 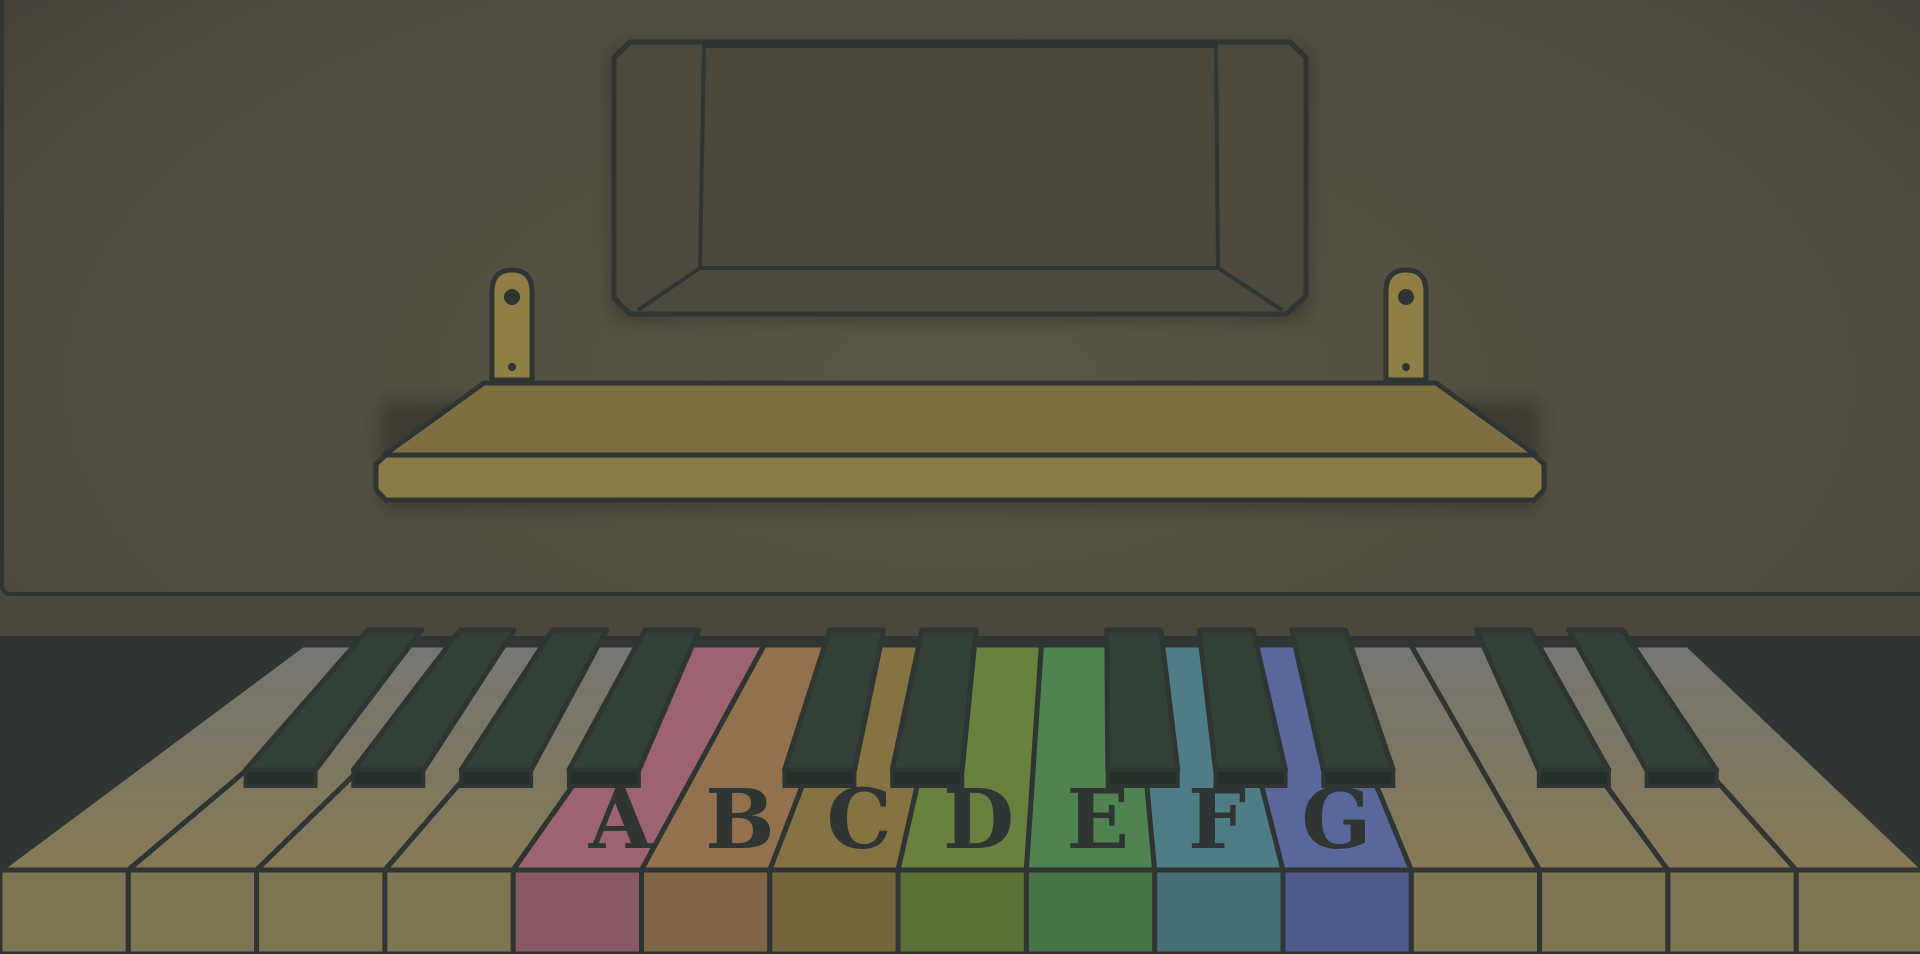 I want to click on shelf, so click(x=960, y=445).